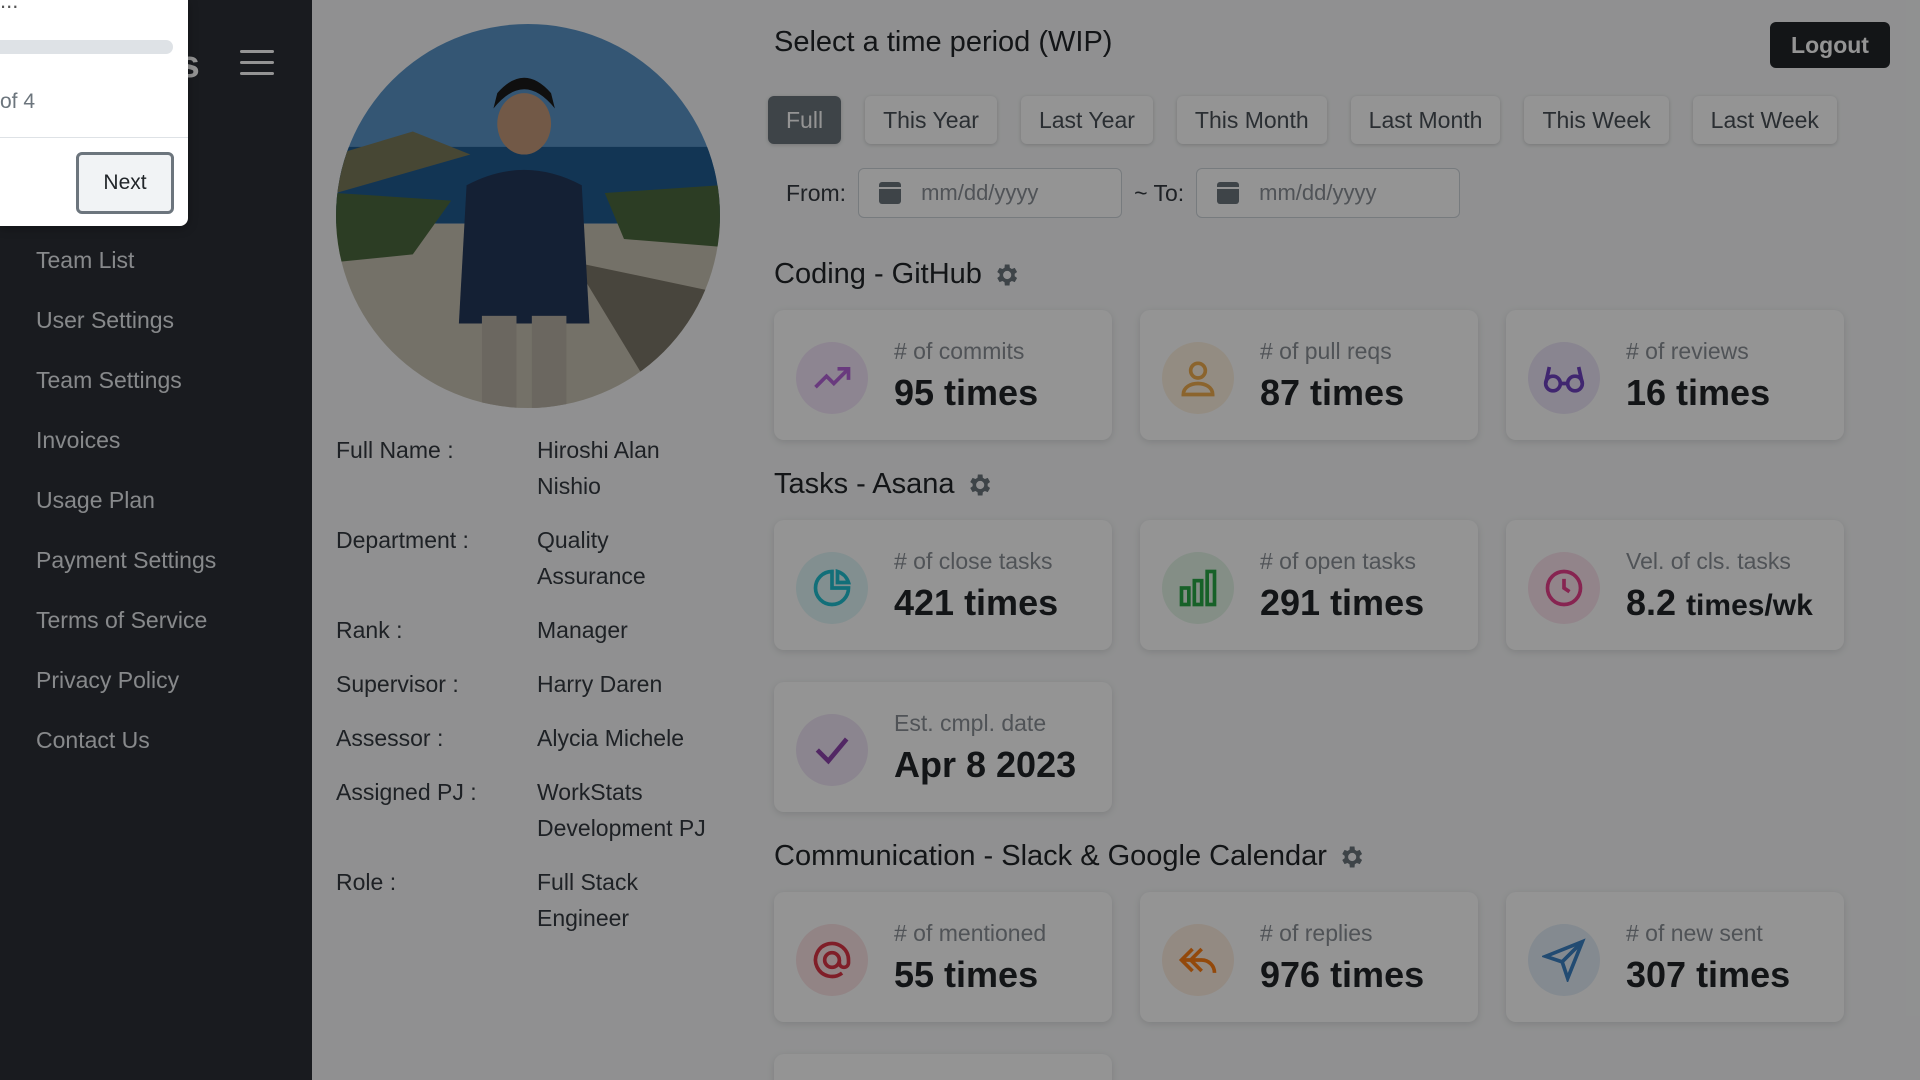 This screenshot has width=1920, height=1080. What do you see at coordinates (125, 183) in the screenshot?
I see `next-button: Next` at bounding box center [125, 183].